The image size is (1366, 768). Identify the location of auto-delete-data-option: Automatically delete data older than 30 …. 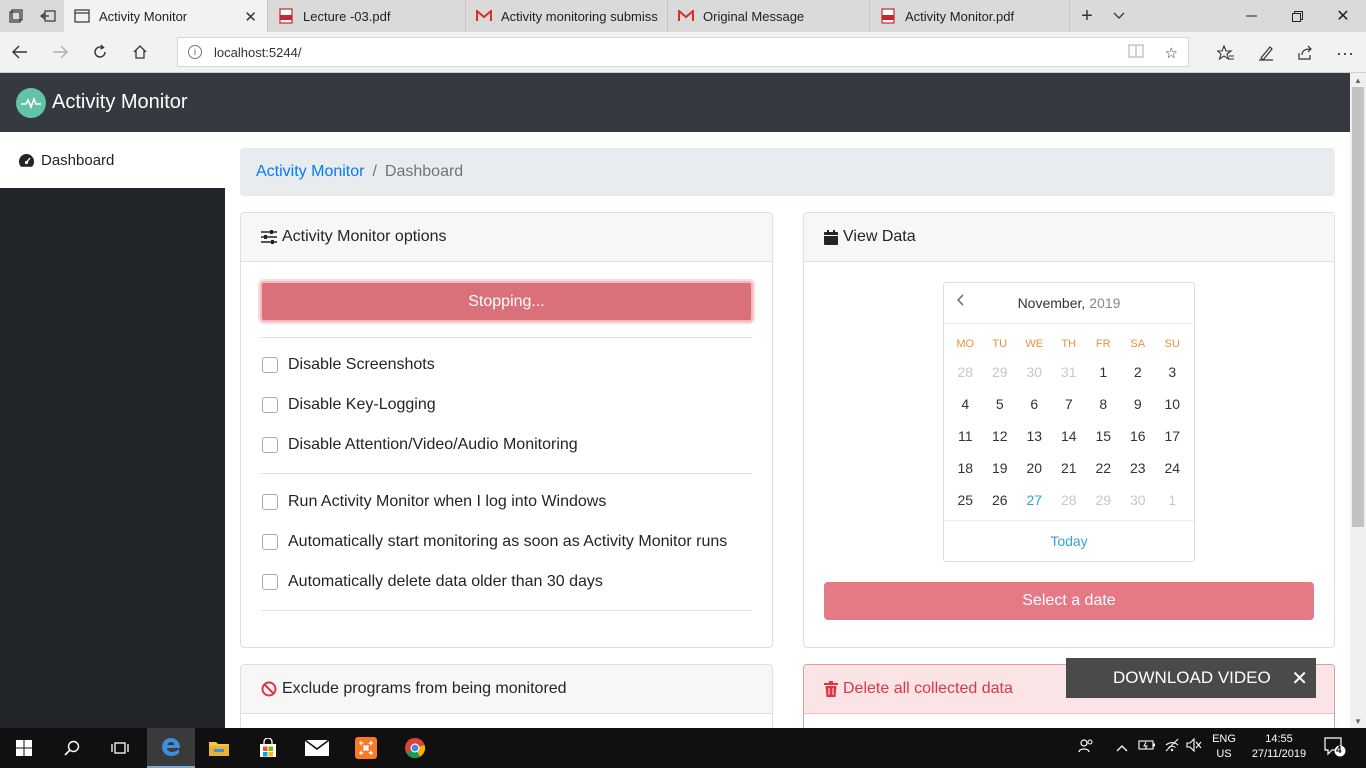
(432, 582).